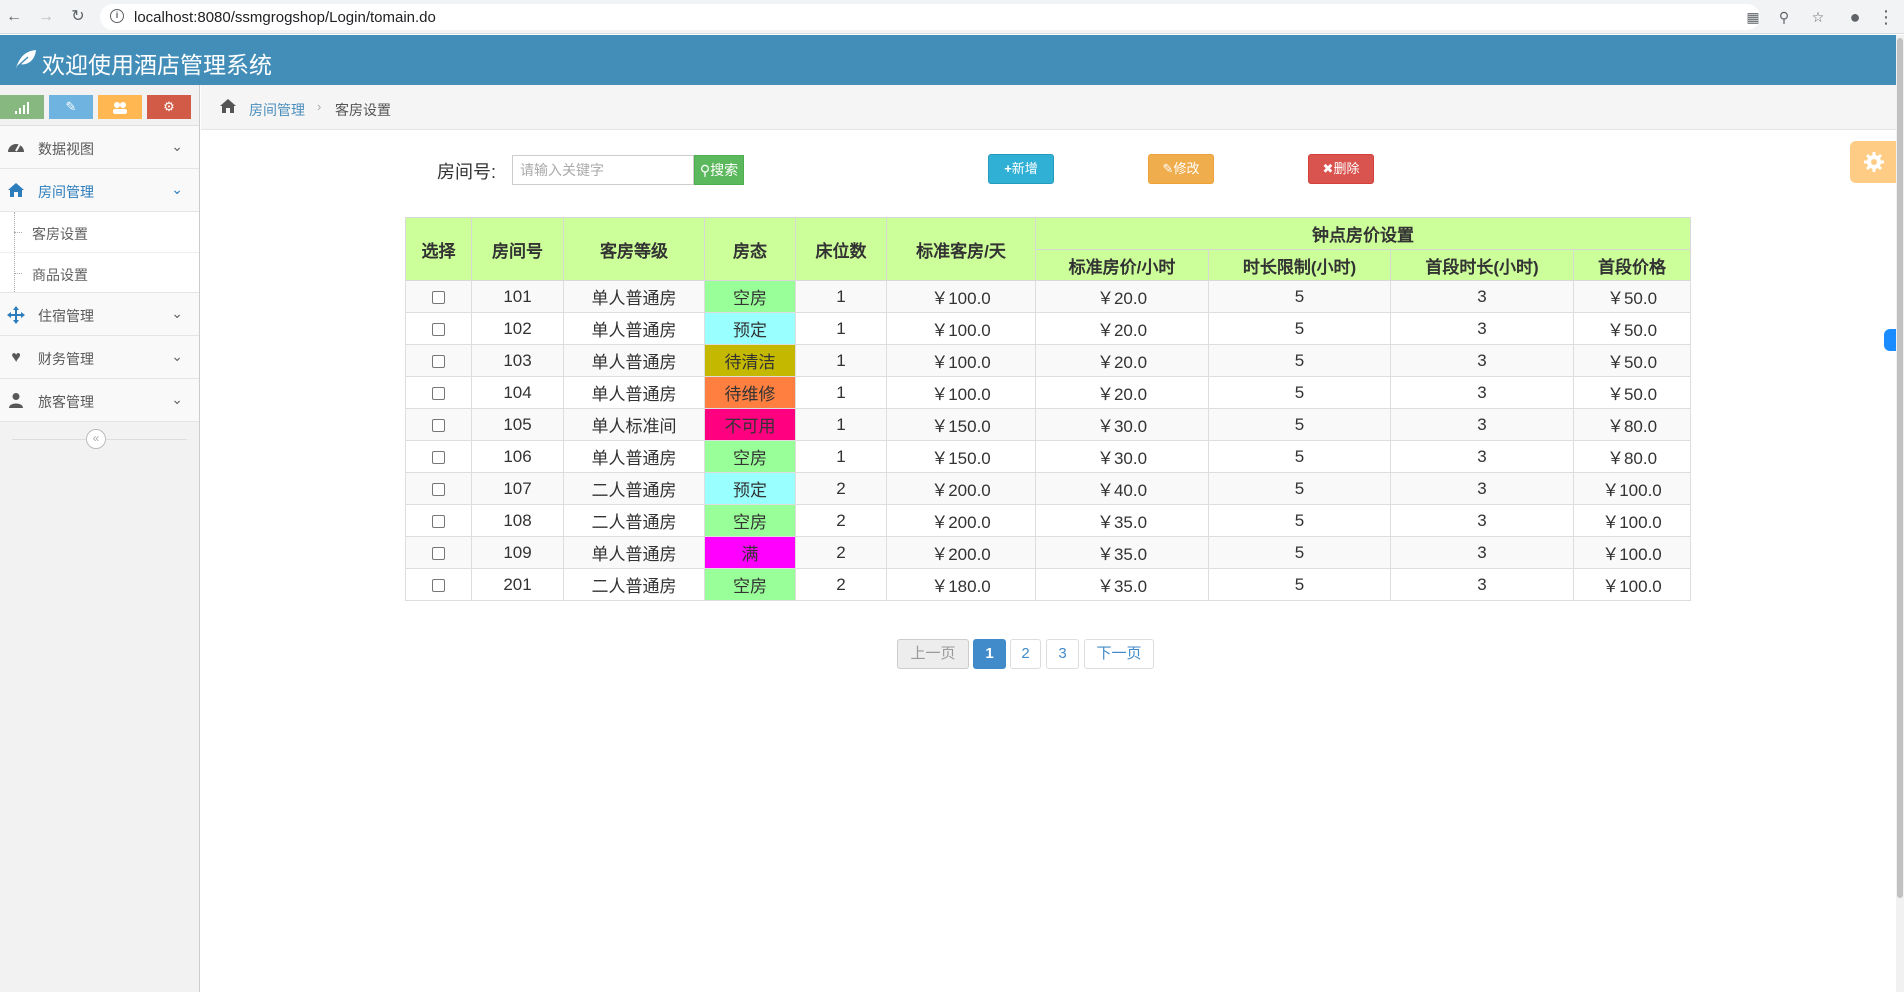 This screenshot has width=1904, height=992. Describe the element at coordinates (517, 584) in the screenshot. I see `table-cell: 201` at that location.